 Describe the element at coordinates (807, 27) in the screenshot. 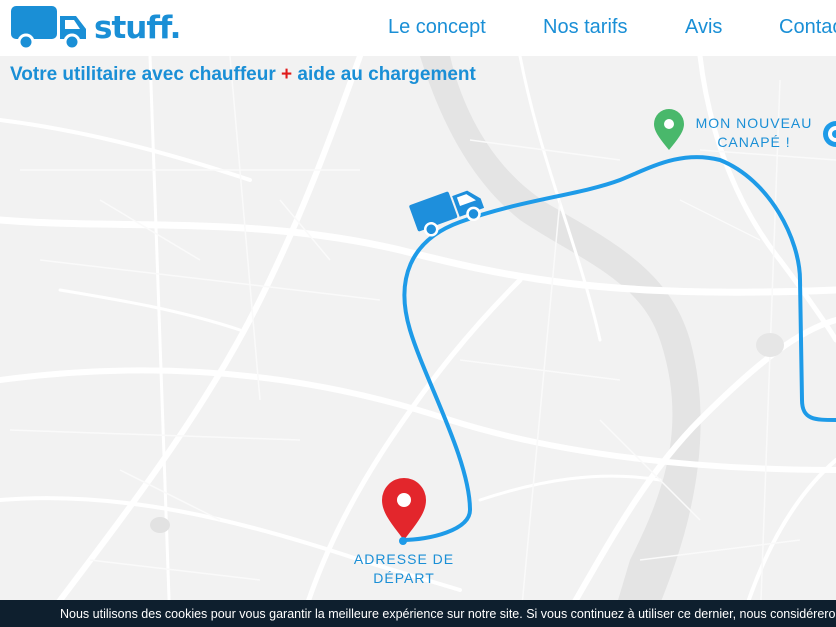

I see `nav-item-contact: Contact` at that location.